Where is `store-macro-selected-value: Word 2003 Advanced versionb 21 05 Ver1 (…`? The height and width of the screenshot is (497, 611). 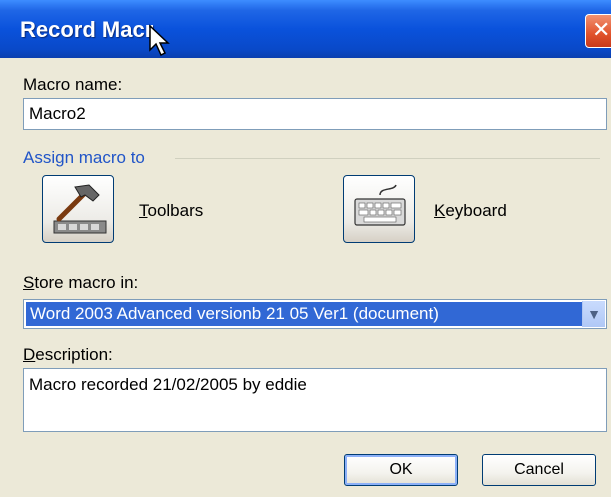 store-macro-selected-value: Word 2003 Advanced versionb 21 05 Ver1 (… is located at coordinates (304, 314).